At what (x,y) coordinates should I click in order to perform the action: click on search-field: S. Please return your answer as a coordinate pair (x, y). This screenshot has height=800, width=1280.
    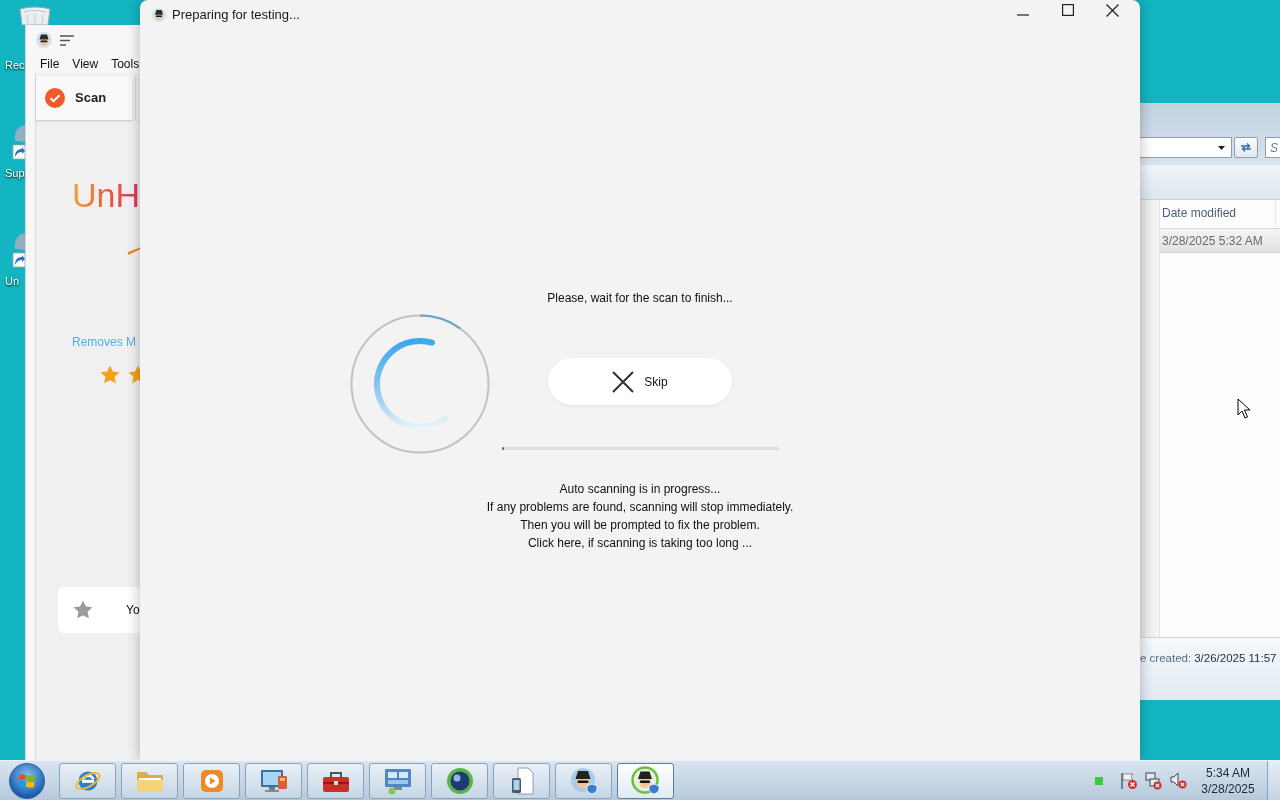
    Looking at the image, I should click on (1272, 147).